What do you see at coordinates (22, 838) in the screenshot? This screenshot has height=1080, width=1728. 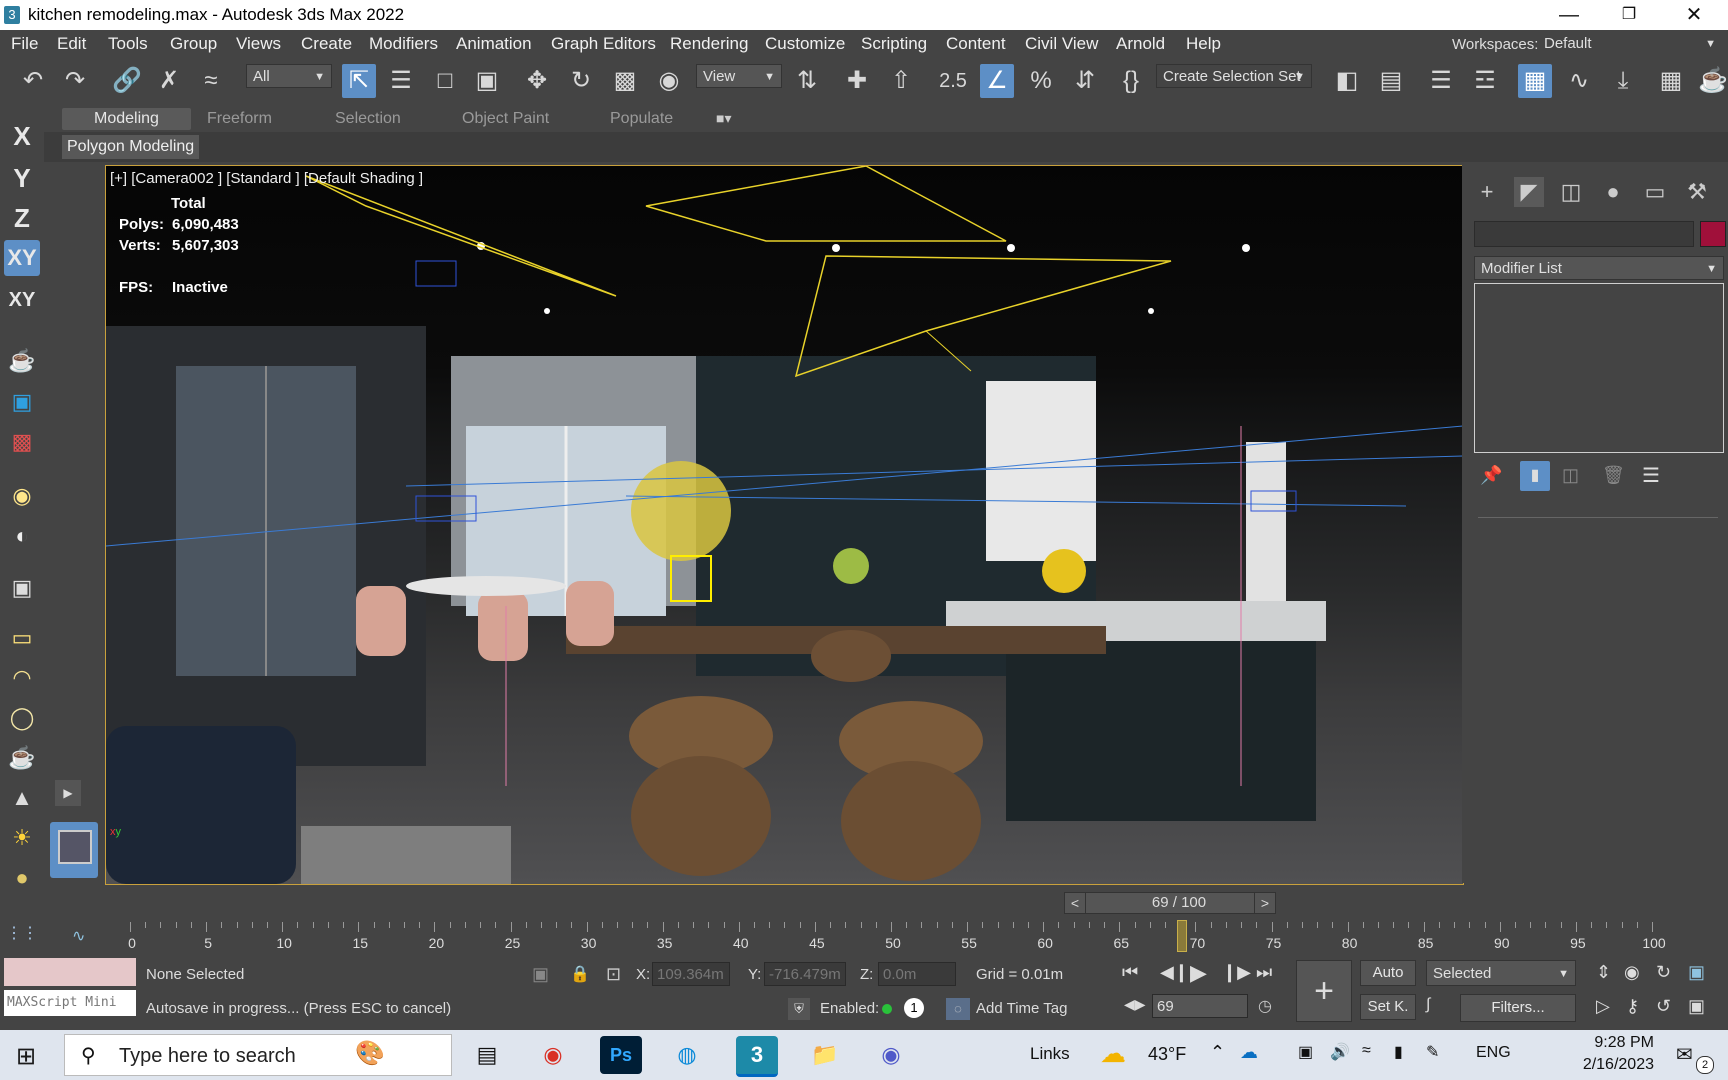 I see `sun-icon: ☀` at bounding box center [22, 838].